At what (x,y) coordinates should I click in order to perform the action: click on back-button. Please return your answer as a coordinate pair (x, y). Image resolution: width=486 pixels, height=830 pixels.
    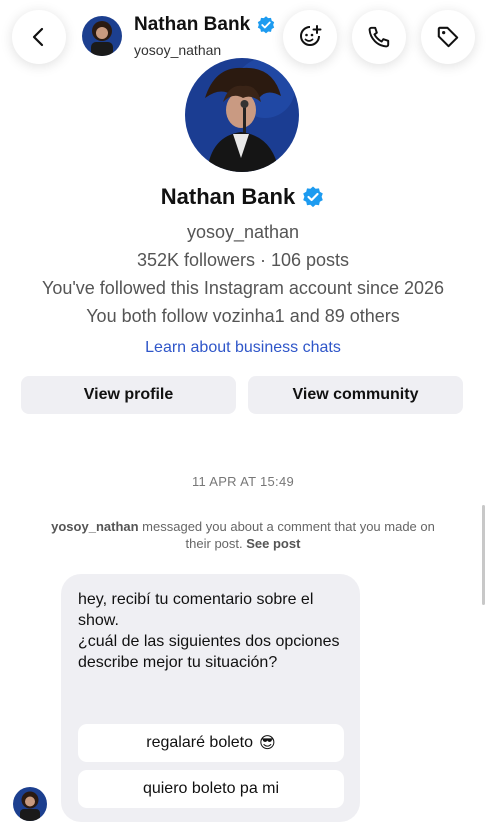
    Looking at the image, I should click on (39, 37).